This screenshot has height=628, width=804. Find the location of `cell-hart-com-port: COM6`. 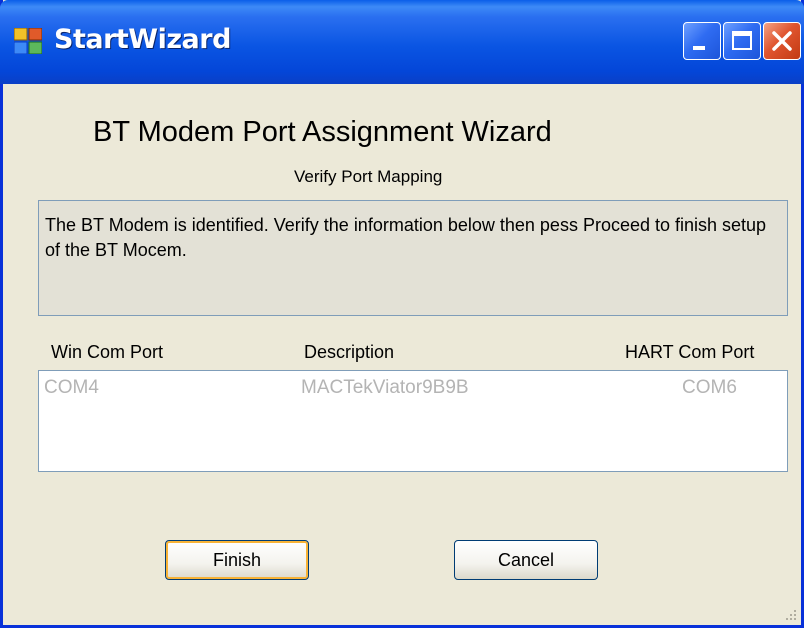

cell-hart-com-port: COM6 is located at coordinates (709, 387).